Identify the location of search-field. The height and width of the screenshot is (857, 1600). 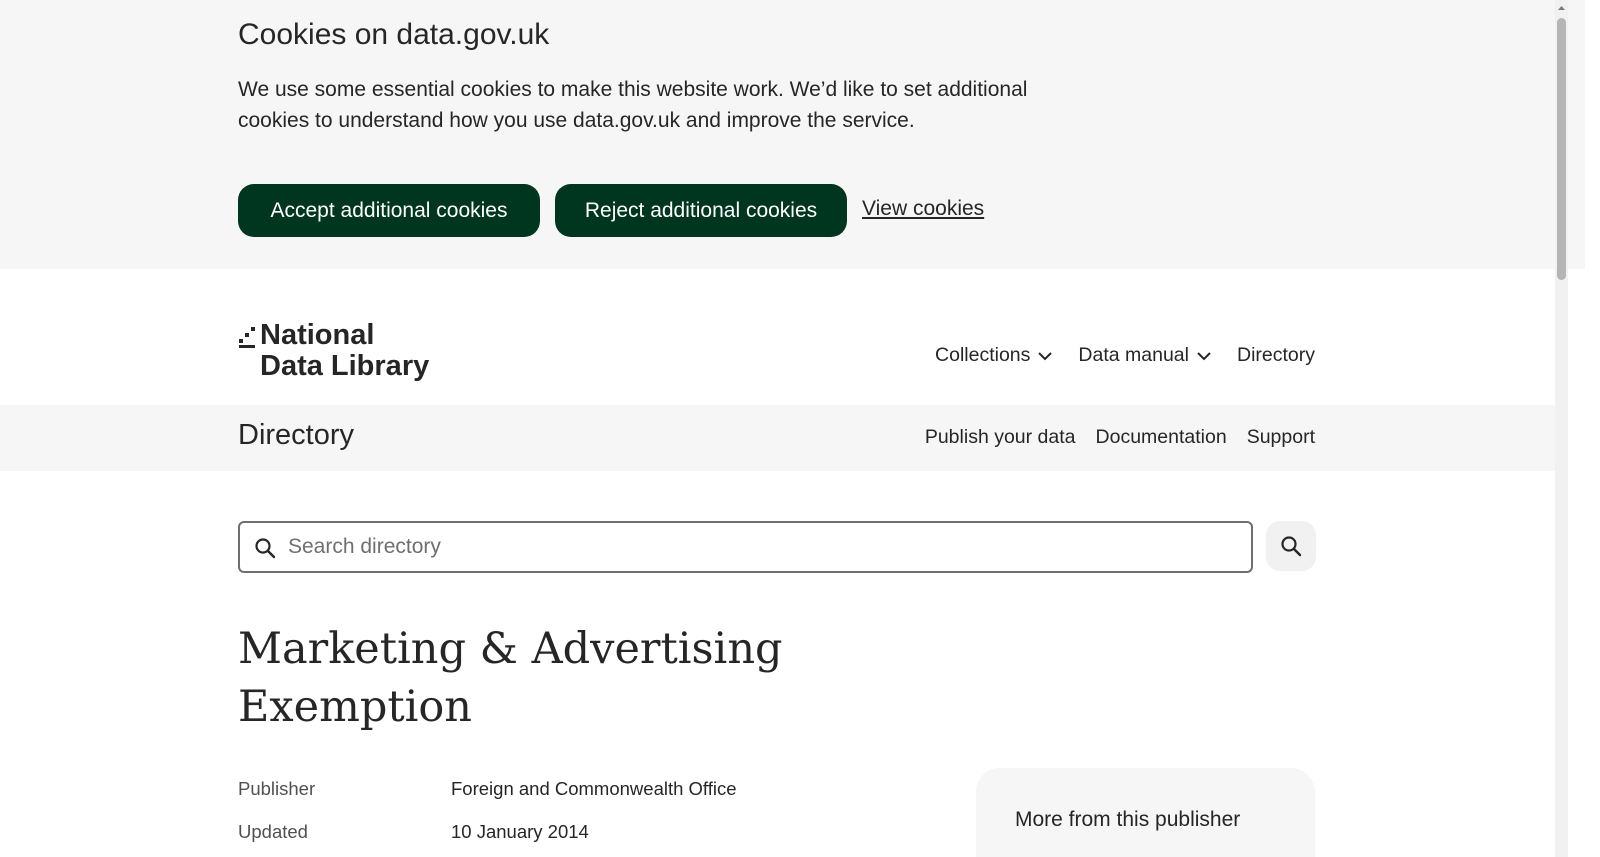
(745, 547).